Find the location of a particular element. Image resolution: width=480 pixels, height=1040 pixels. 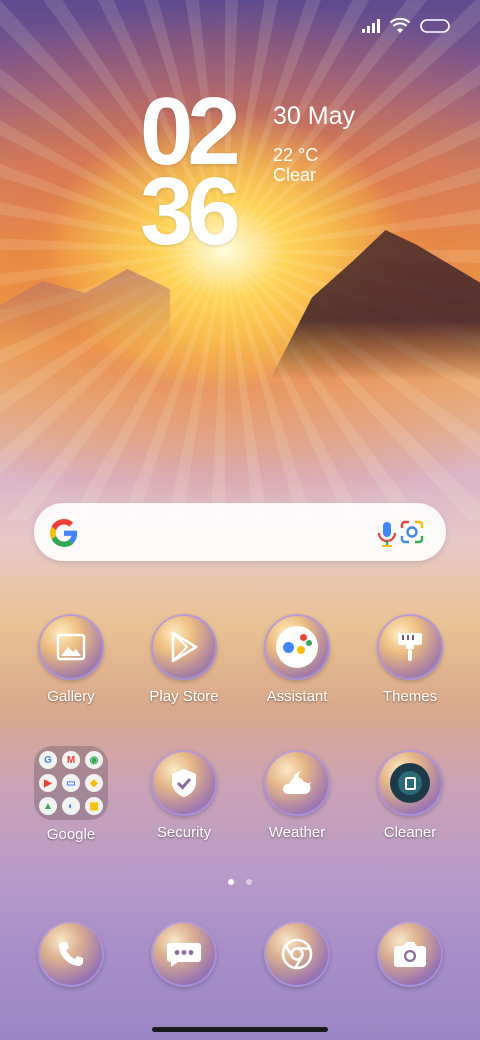

app-folder-google: G M ◉ ▶ ▭ ◆ ▲ ◐ ▦ Google is located at coordinates (71, 794).